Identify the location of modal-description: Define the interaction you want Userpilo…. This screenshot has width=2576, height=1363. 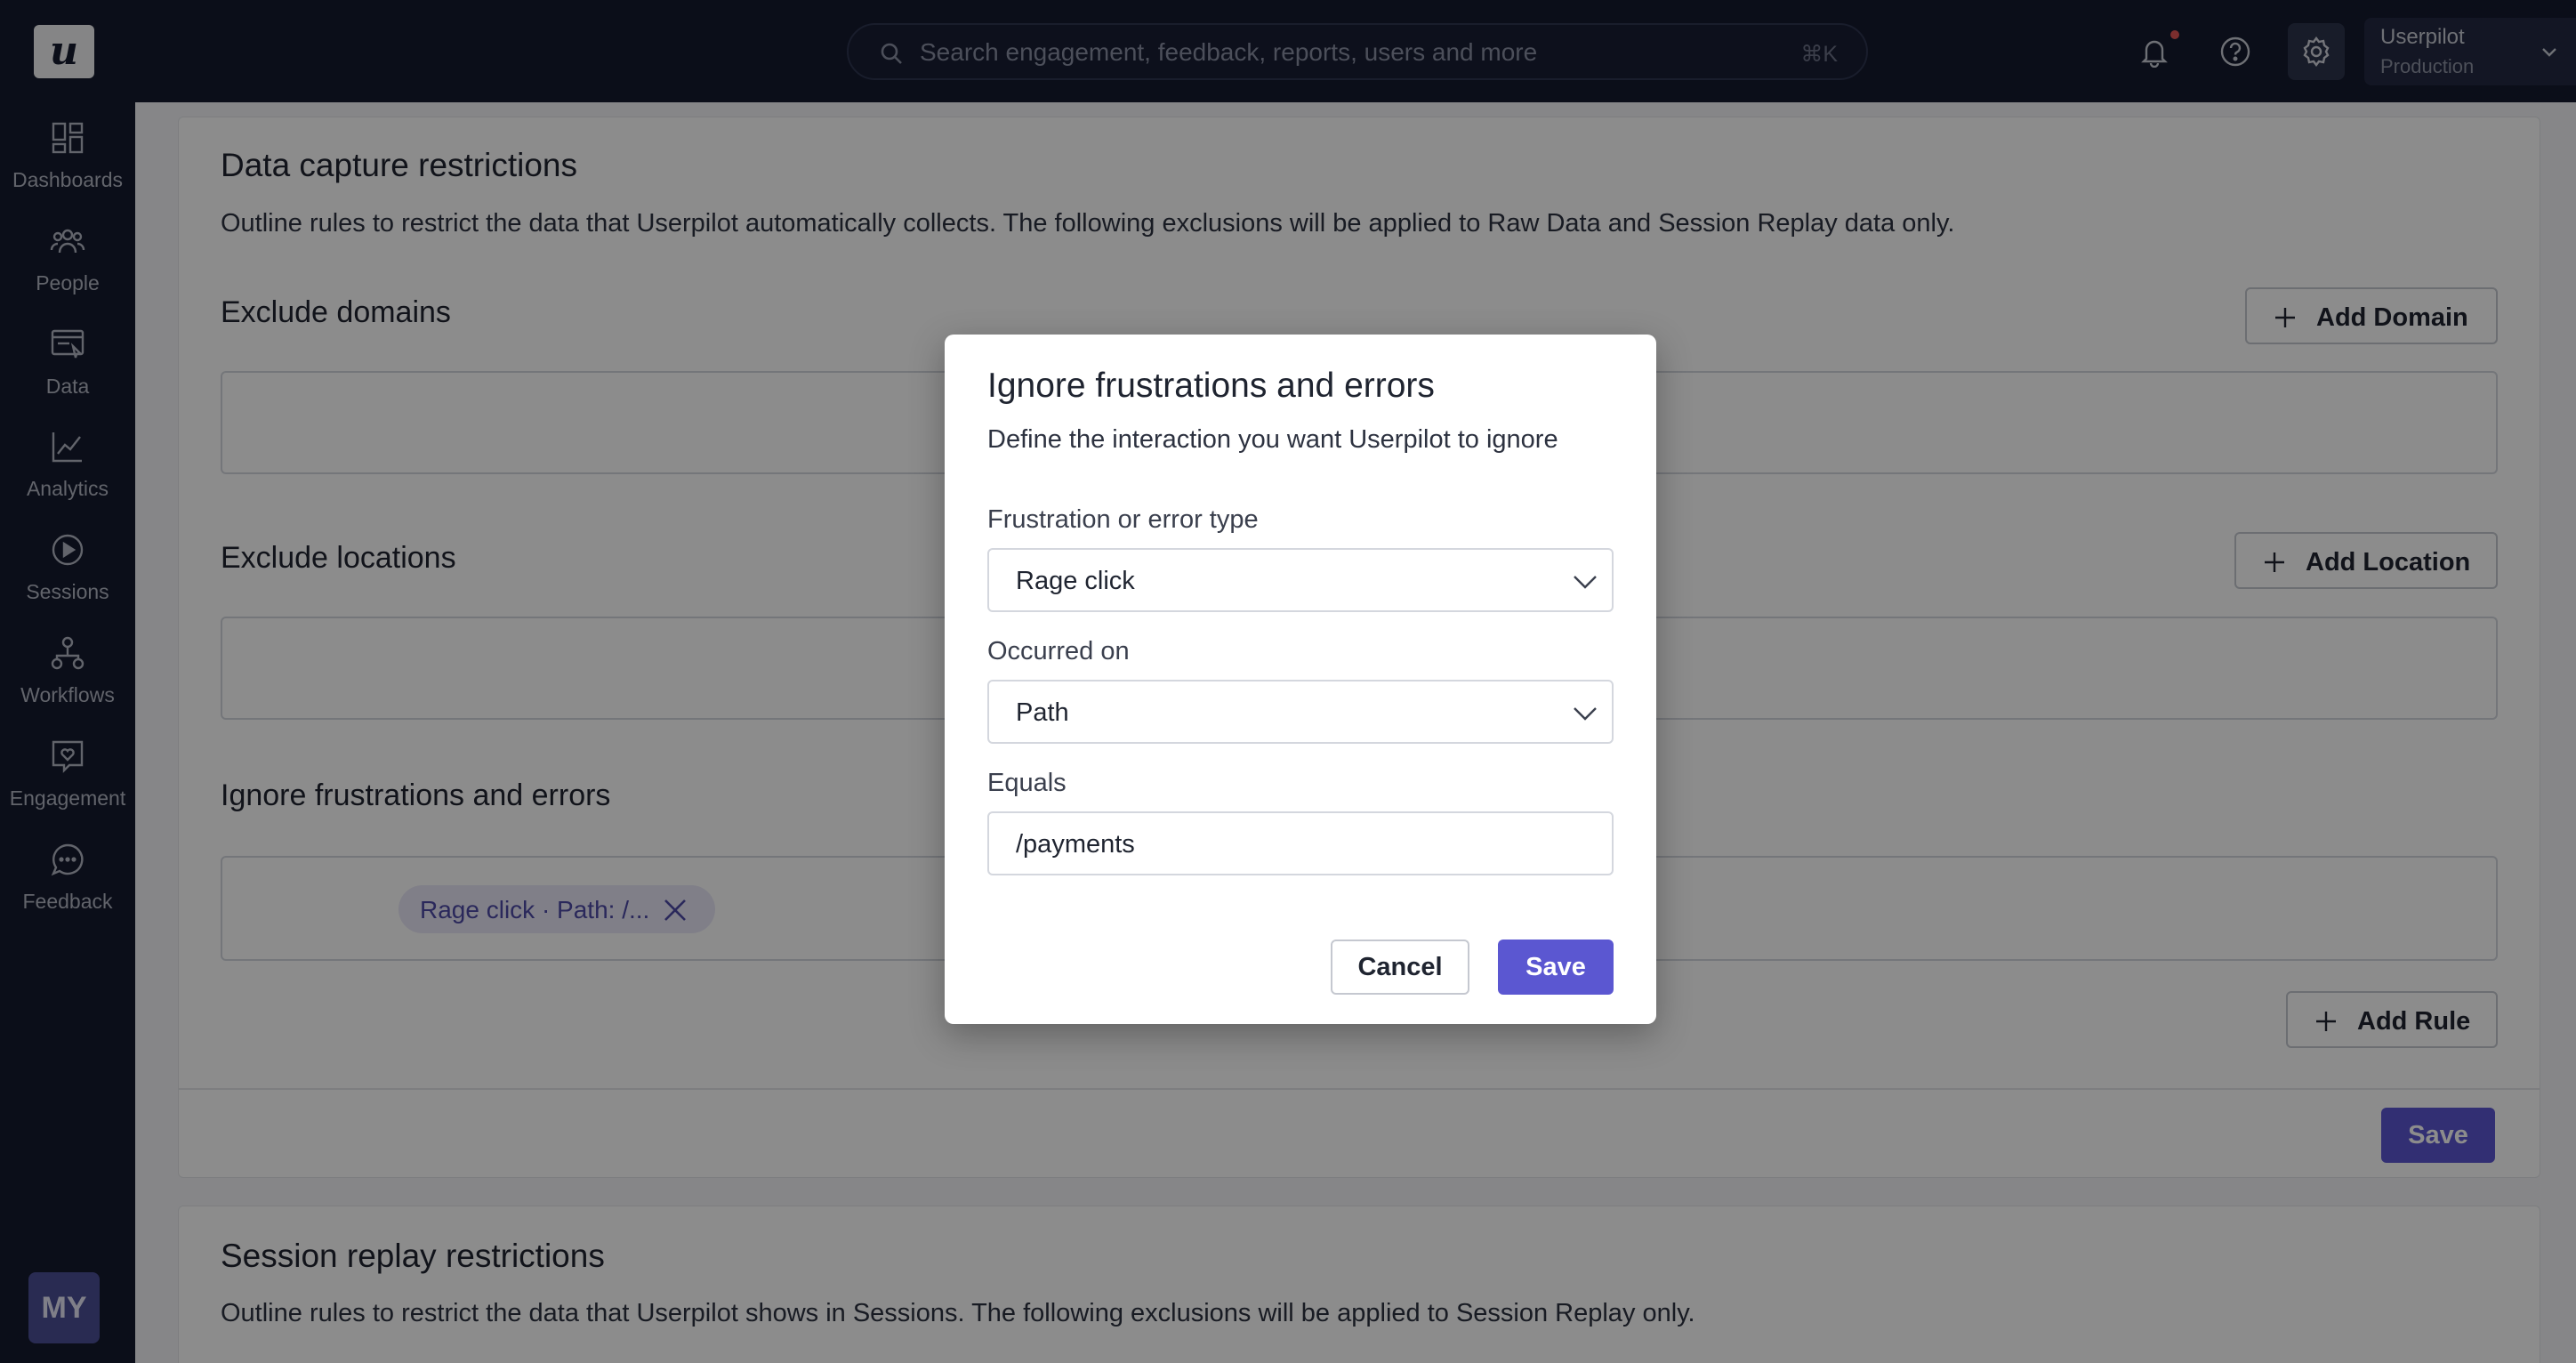
(1272, 439).